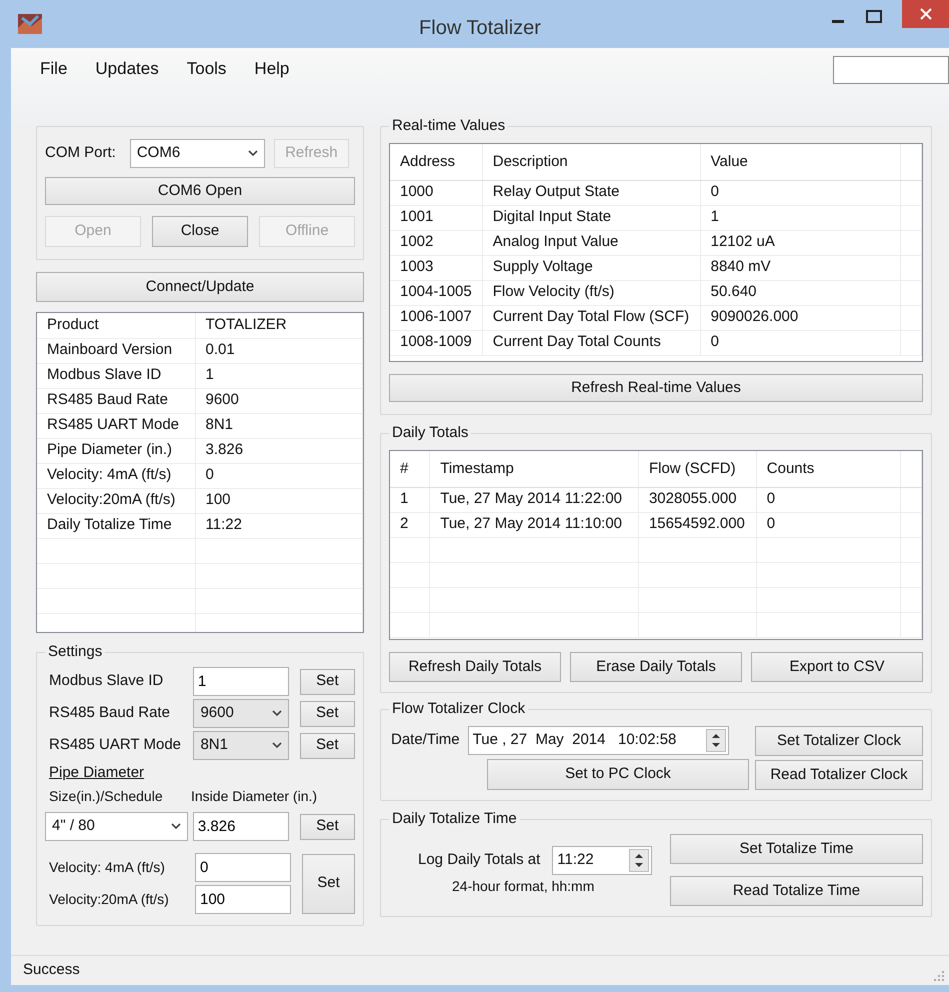 This screenshot has height=992, width=949. I want to click on table-cell: Tue, 27 May 2014 11:22:00, so click(534, 499).